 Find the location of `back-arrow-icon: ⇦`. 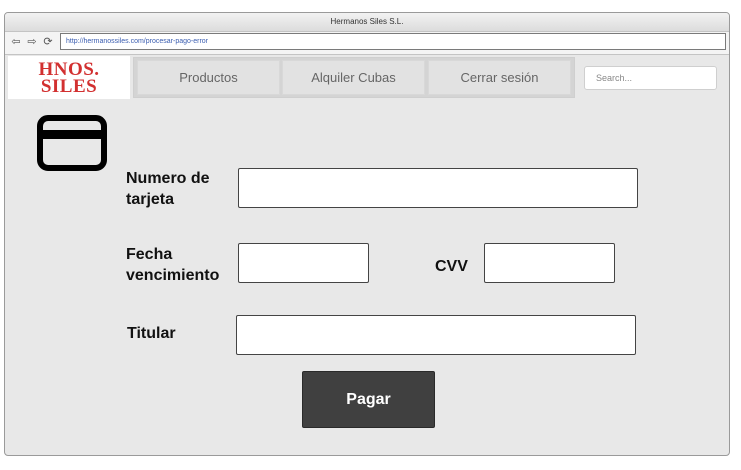

back-arrow-icon: ⇦ is located at coordinates (16, 42).